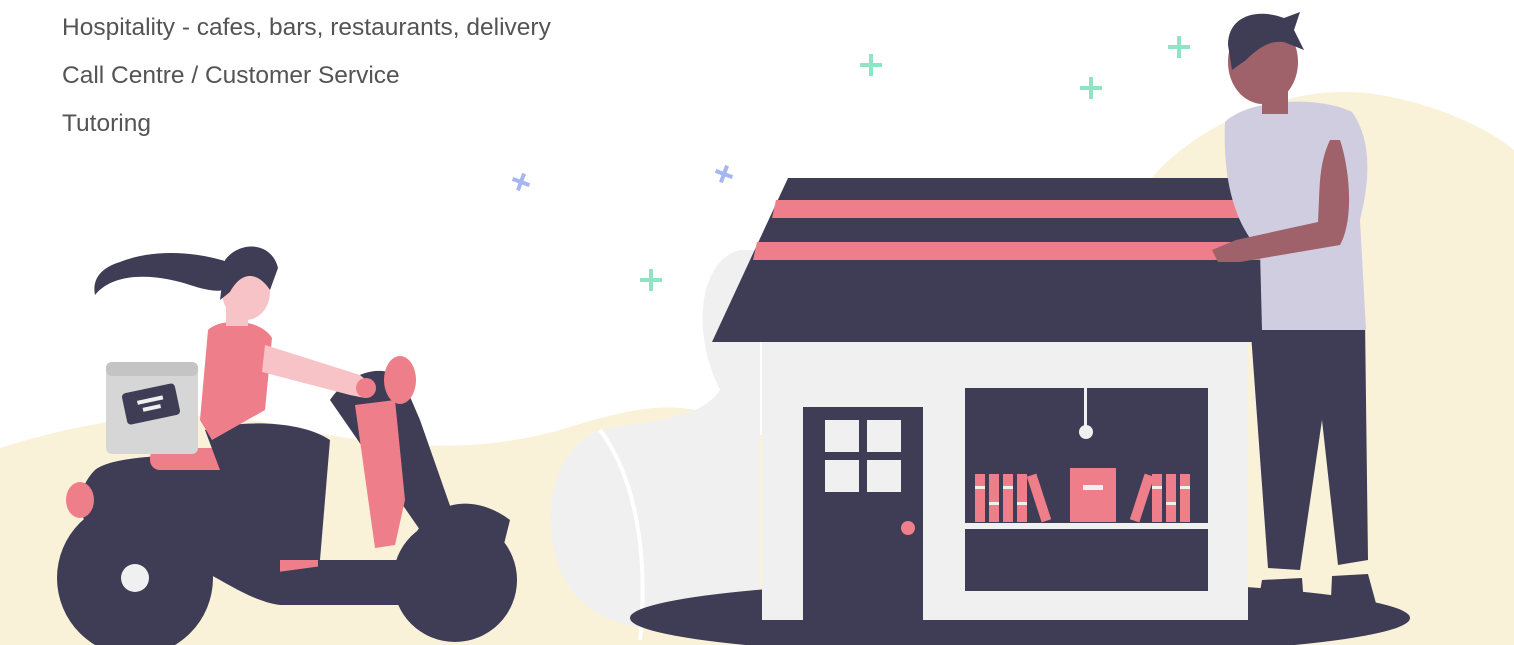 The width and height of the screenshot is (1514, 645). Describe the element at coordinates (106, 123) in the screenshot. I see `list-item: Tutoring` at that location.